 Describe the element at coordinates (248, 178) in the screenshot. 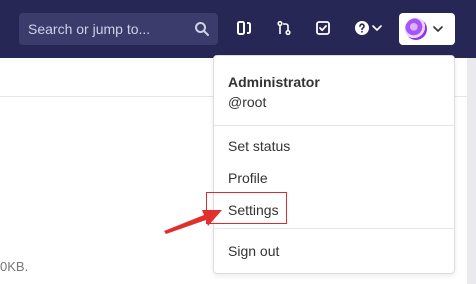

I see `menu-item-profile: Profile` at that location.